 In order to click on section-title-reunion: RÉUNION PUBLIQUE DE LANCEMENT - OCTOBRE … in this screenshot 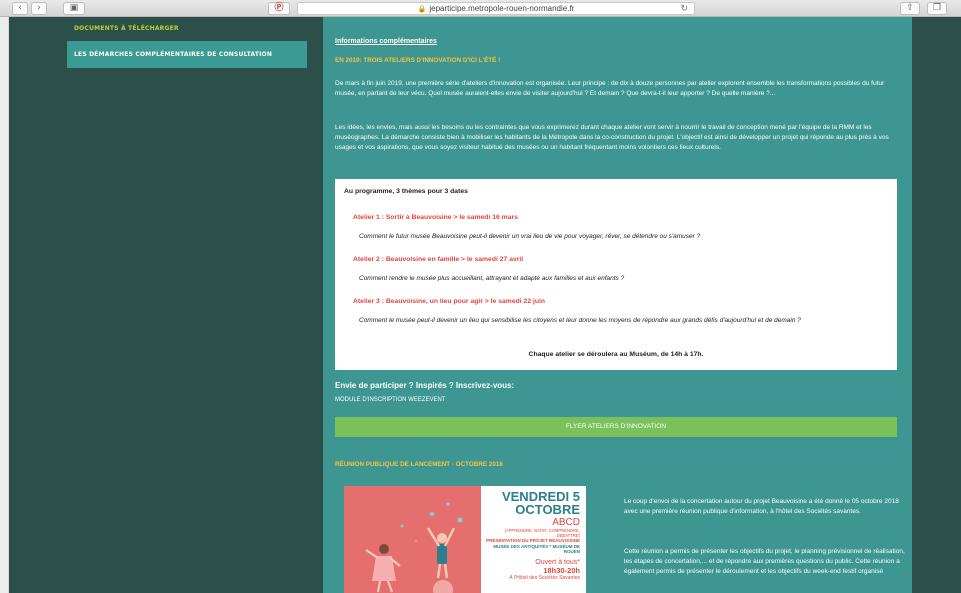, I will do `click(419, 464)`.